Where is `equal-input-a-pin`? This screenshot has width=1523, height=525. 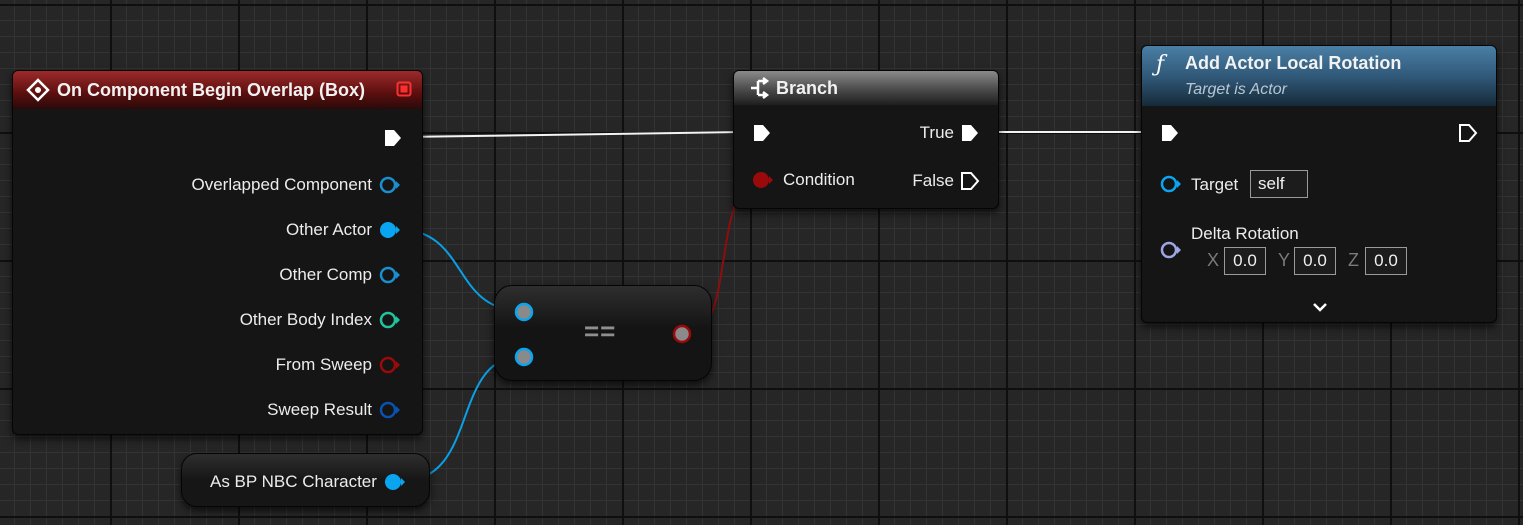 equal-input-a-pin is located at coordinates (524, 312).